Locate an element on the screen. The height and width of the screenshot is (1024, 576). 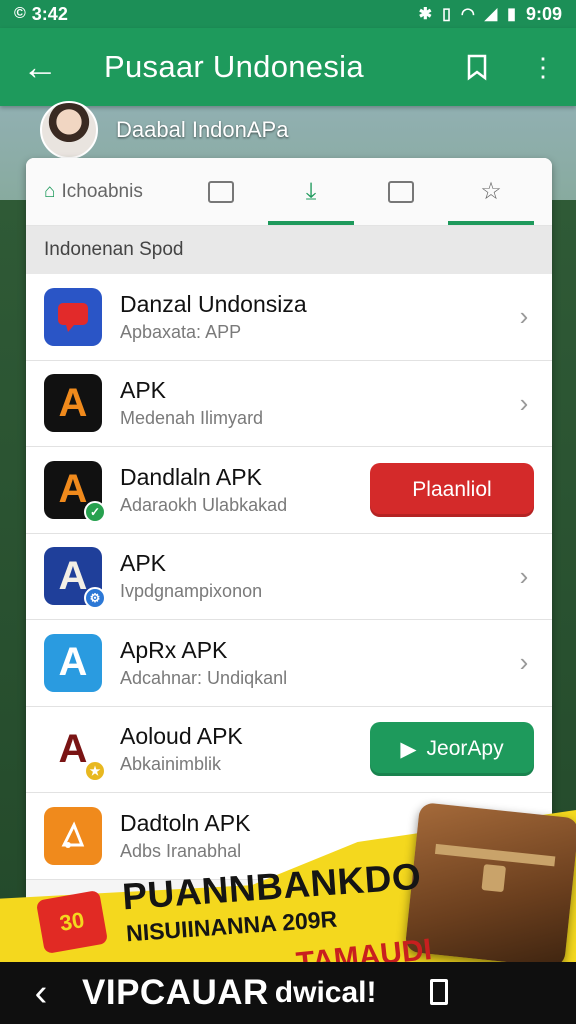
chat-icon is located at coordinates (73, 316).